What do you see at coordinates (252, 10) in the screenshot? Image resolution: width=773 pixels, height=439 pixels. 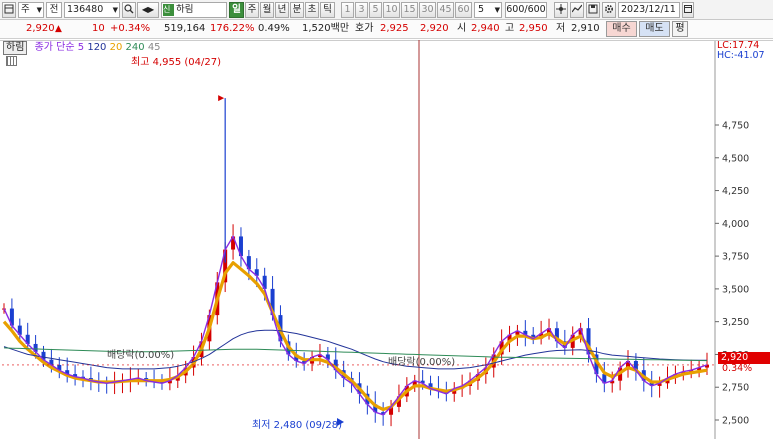 I see `period-week-button: 주` at bounding box center [252, 10].